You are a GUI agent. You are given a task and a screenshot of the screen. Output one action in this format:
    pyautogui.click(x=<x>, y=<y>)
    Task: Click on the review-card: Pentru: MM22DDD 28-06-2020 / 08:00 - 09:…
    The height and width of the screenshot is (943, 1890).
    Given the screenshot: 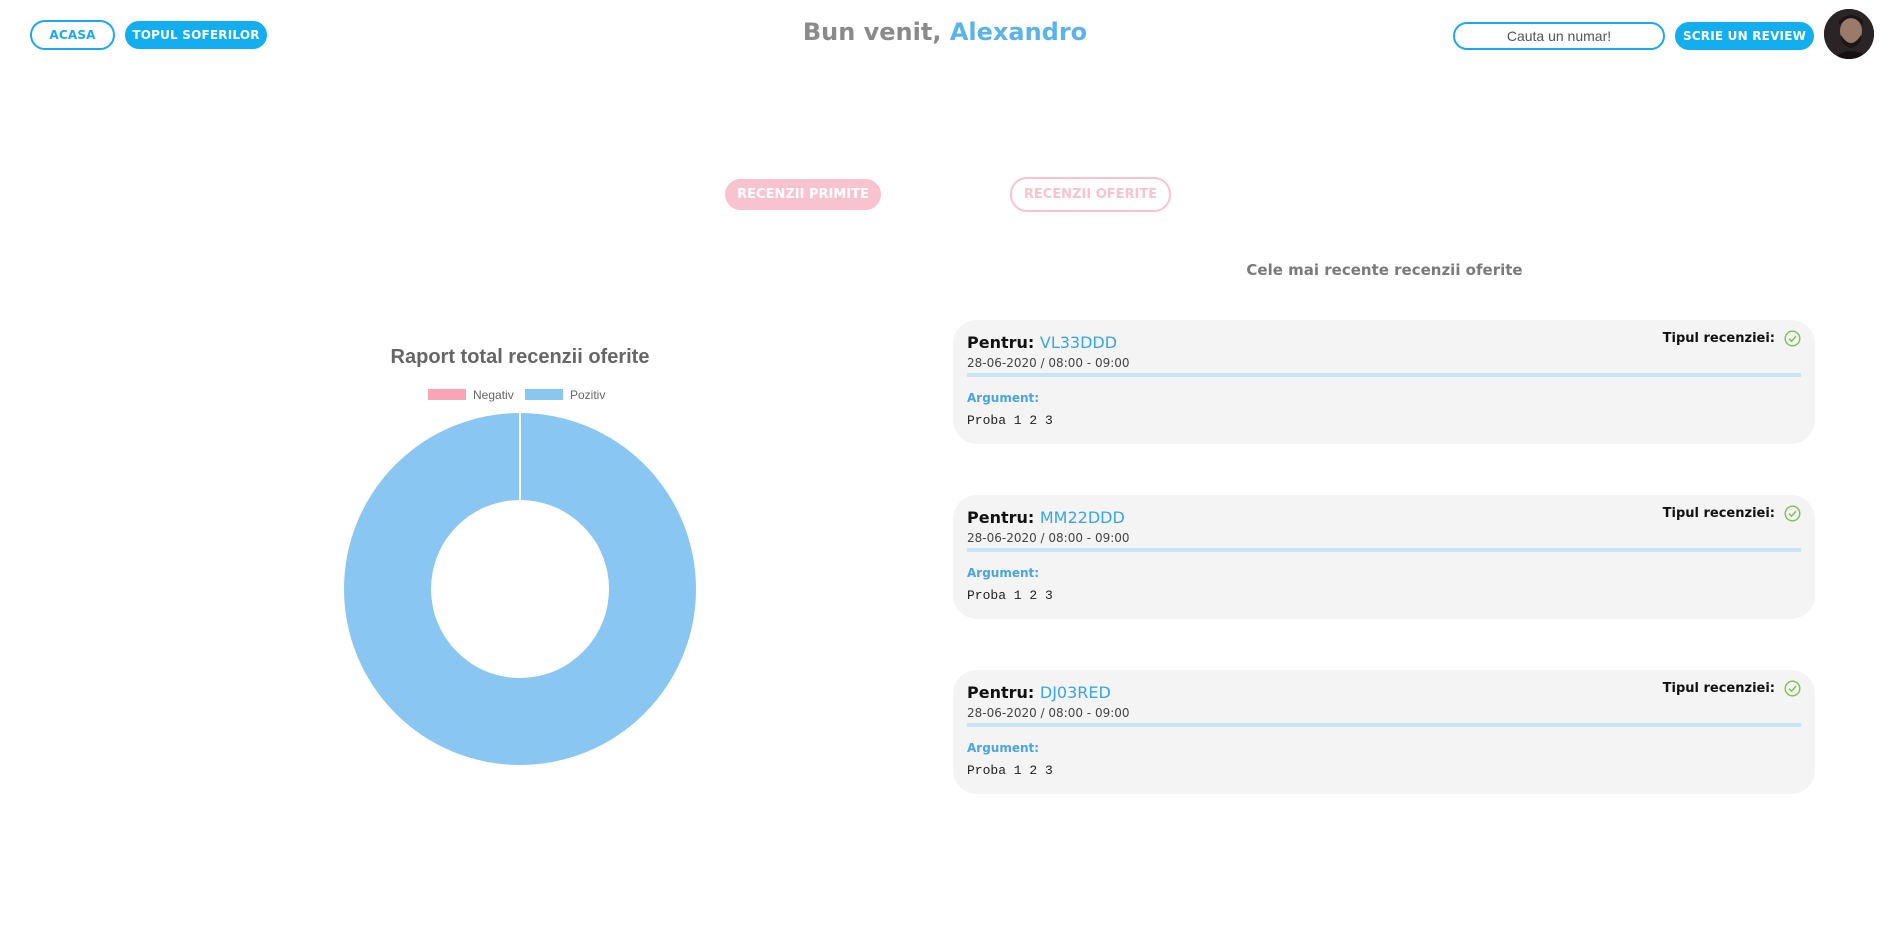 What is the action you would take?
    pyautogui.click(x=1384, y=557)
    